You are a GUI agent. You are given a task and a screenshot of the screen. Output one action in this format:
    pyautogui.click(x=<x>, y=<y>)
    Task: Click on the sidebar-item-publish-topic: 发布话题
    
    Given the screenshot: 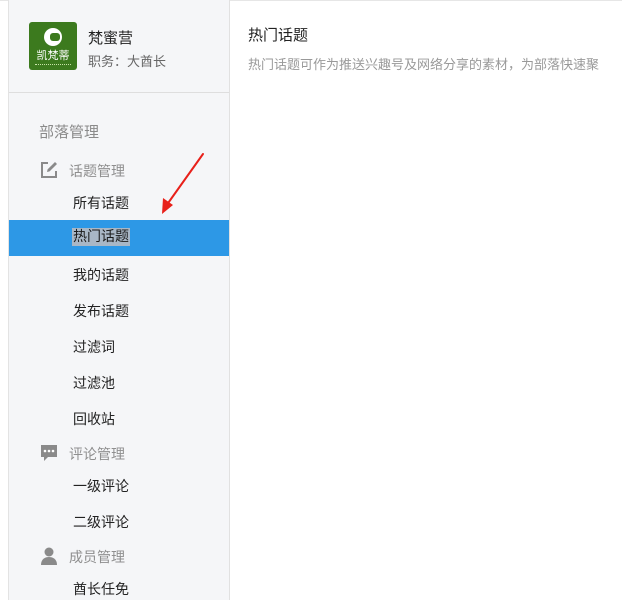 What is the action you would take?
    pyautogui.click(x=119, y=310)
    